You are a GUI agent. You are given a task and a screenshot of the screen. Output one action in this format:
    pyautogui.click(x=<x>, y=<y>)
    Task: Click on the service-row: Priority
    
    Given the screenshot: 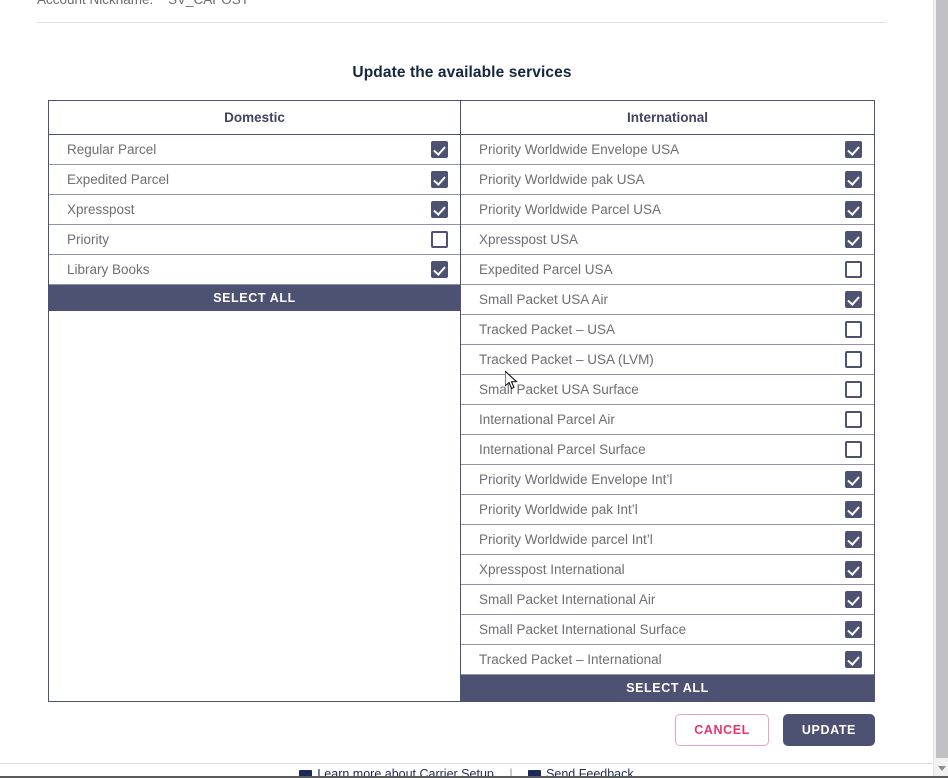 What is the action you would take?
    pyautogui.click(x=254, y=240)
    